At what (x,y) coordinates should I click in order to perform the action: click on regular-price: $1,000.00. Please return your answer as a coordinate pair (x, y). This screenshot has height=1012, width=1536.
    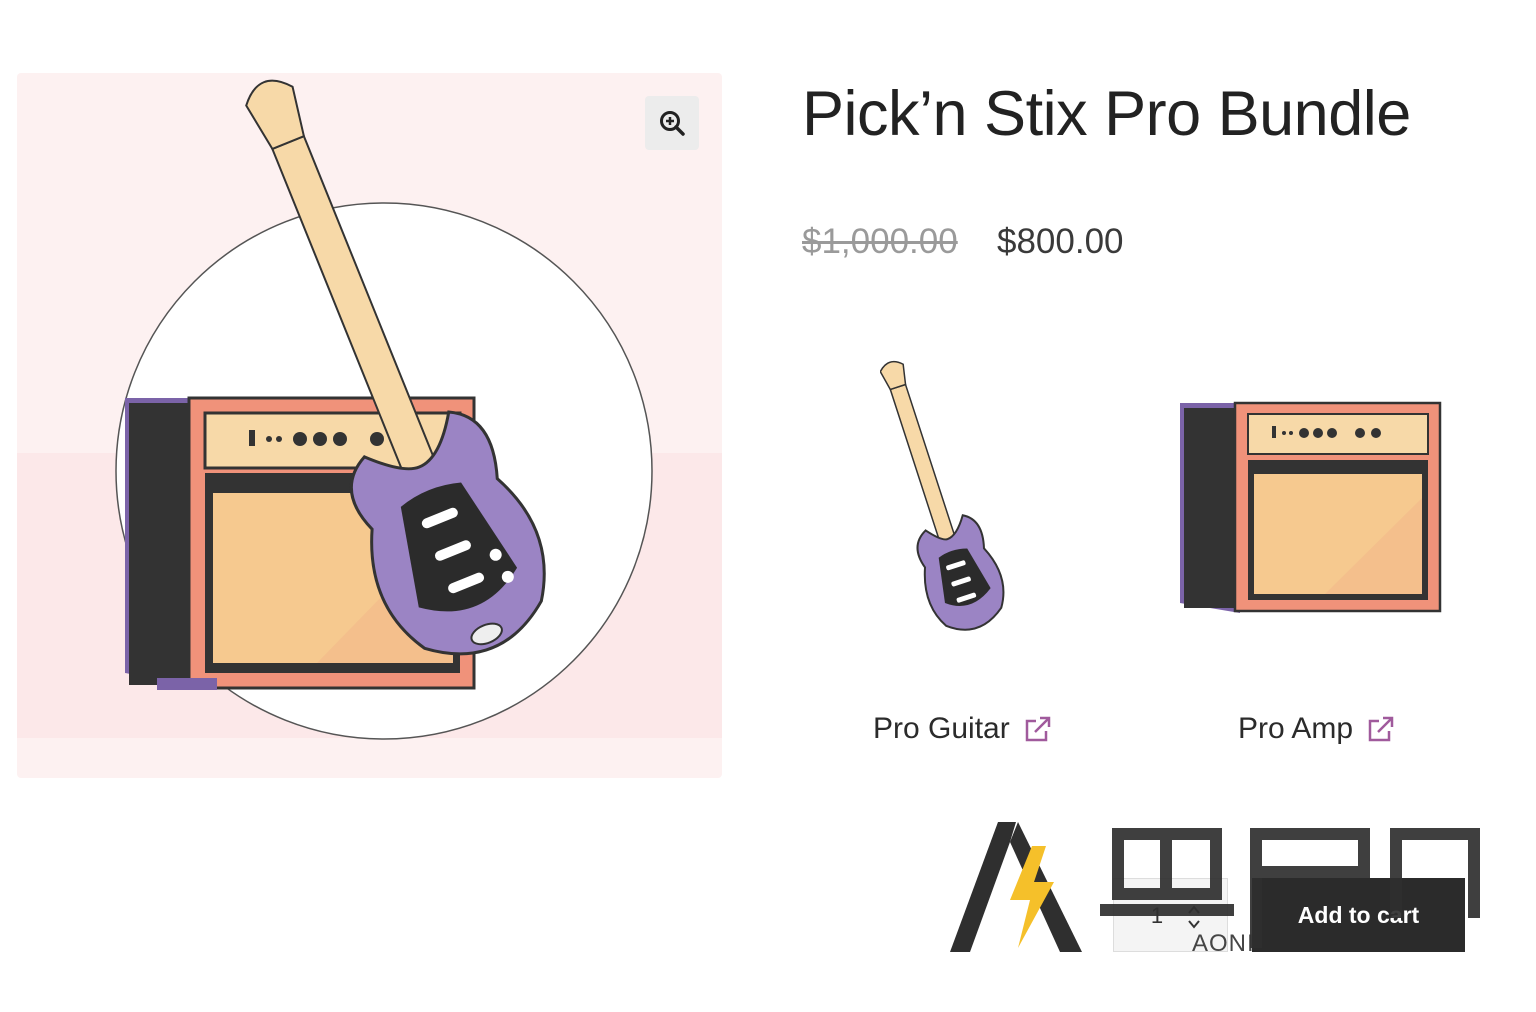
    Looking at the image, I should click on (880, 241).